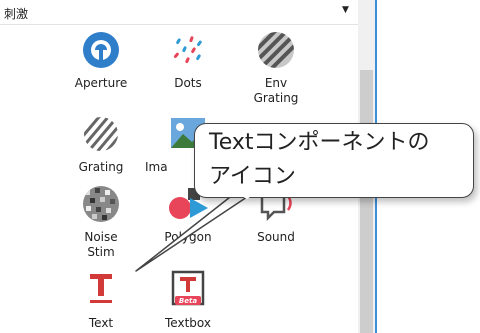 The height and width of the screenshot is (333, 480). What do you see at coordinates (179, 12) in the screenshot?
I see `category-header: 刺激 ▼` at bounding box center [179, 12].